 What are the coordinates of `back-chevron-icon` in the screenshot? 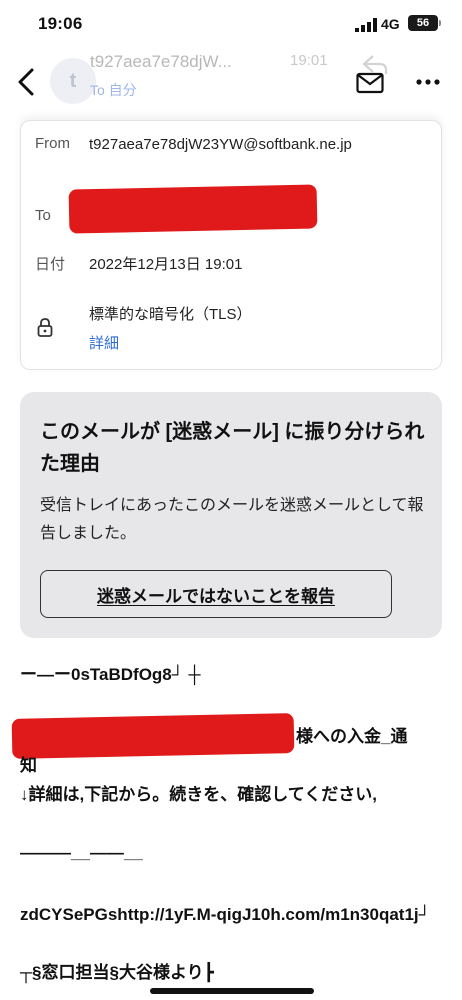 It's located at (27, 82).